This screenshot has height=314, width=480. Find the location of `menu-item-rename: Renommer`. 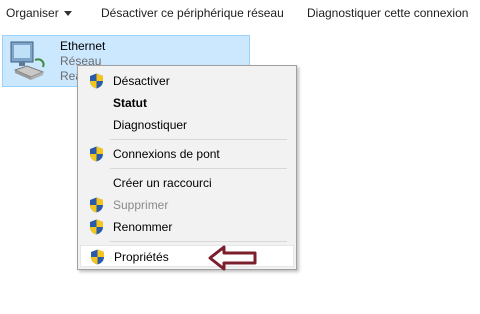

menu-item-rename: Renommer is located at coordinates (187, 227).